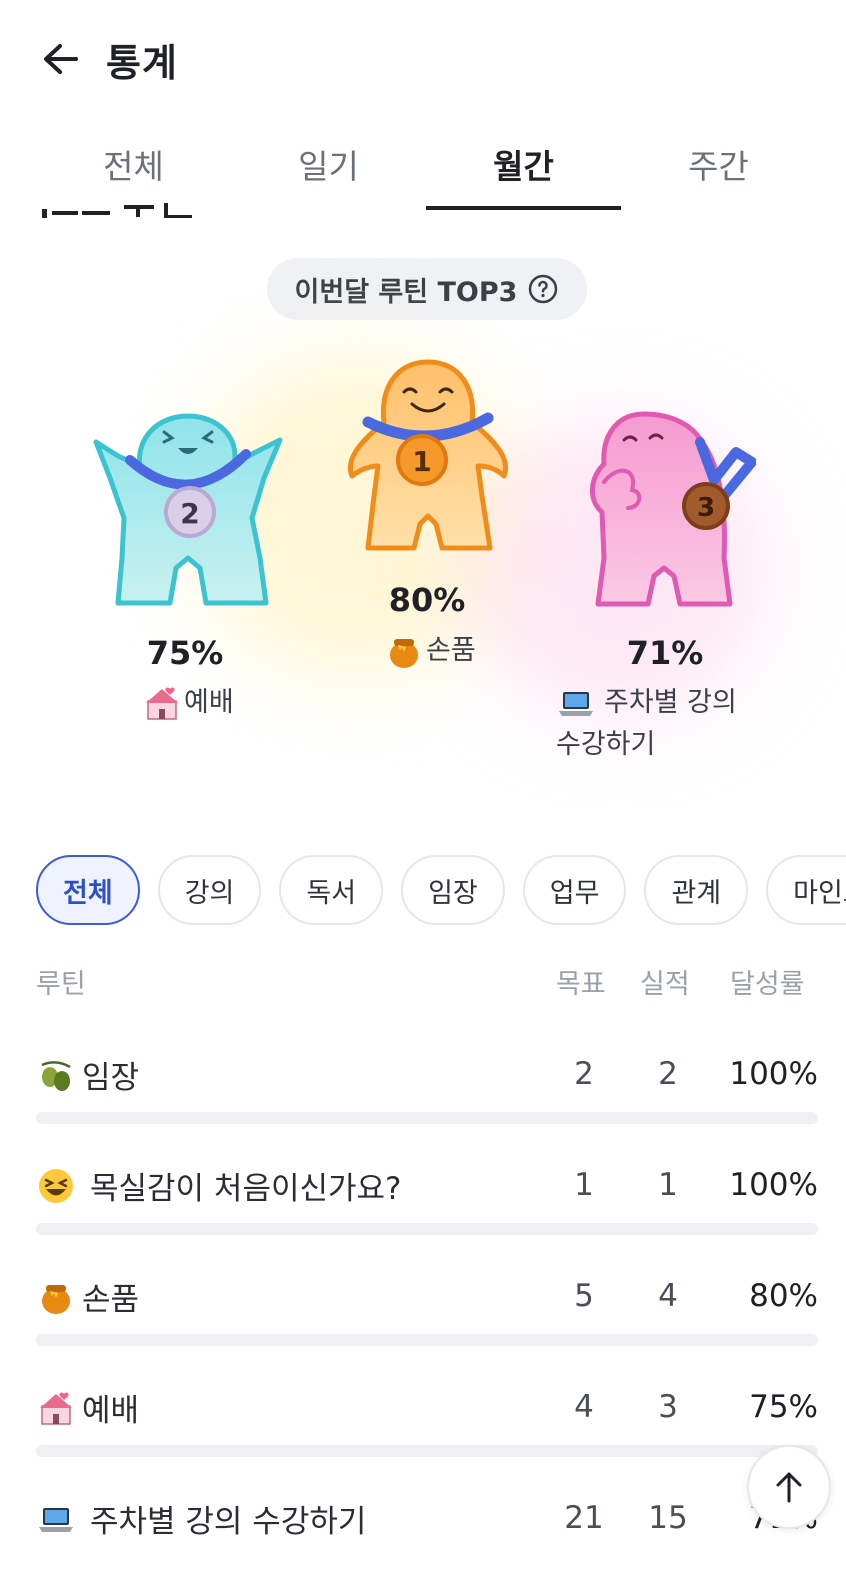 Image resolution: width=846 pixels, height=1571 pixels. What do you see at coordinates (783, 1296) in the screenshot?
I see `routine-rate: 80%` at bounding box center [783, 1296].